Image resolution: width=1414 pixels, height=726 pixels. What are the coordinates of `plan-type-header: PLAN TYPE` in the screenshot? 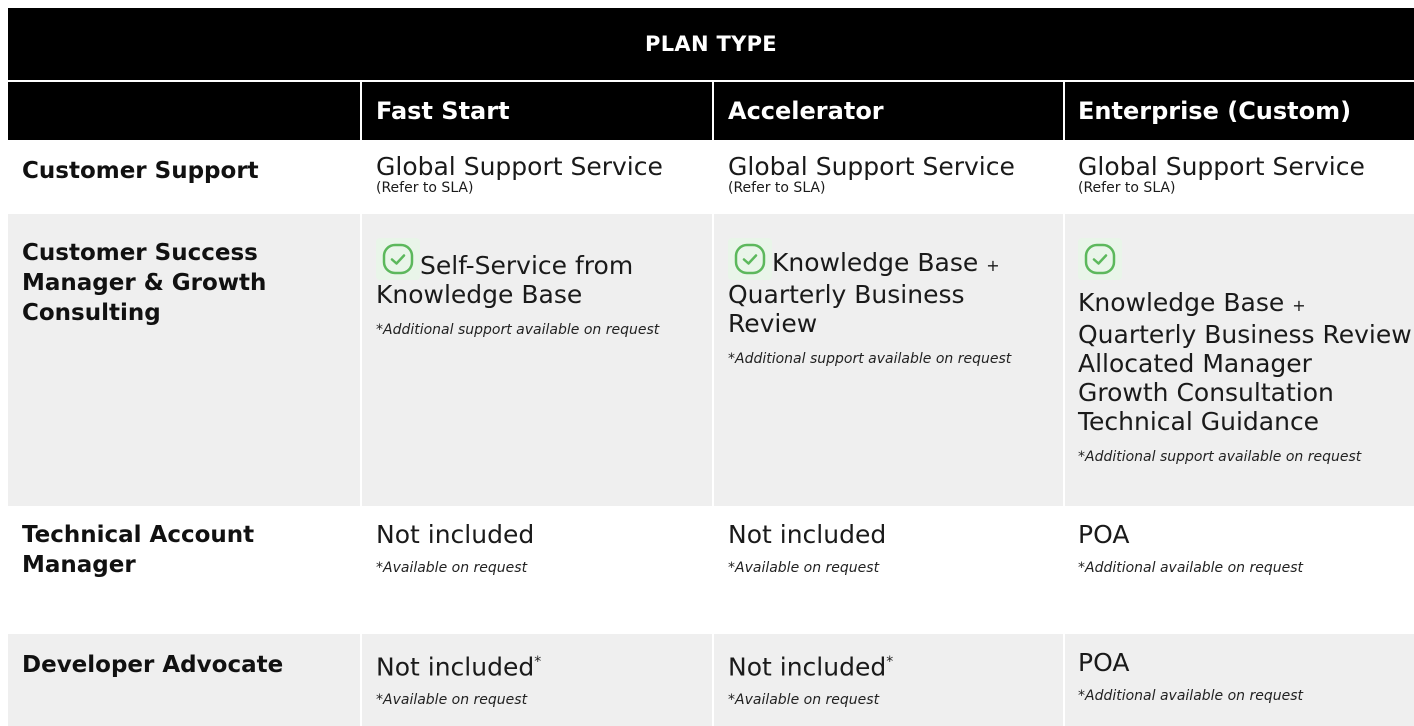 It's located at (711, 44).